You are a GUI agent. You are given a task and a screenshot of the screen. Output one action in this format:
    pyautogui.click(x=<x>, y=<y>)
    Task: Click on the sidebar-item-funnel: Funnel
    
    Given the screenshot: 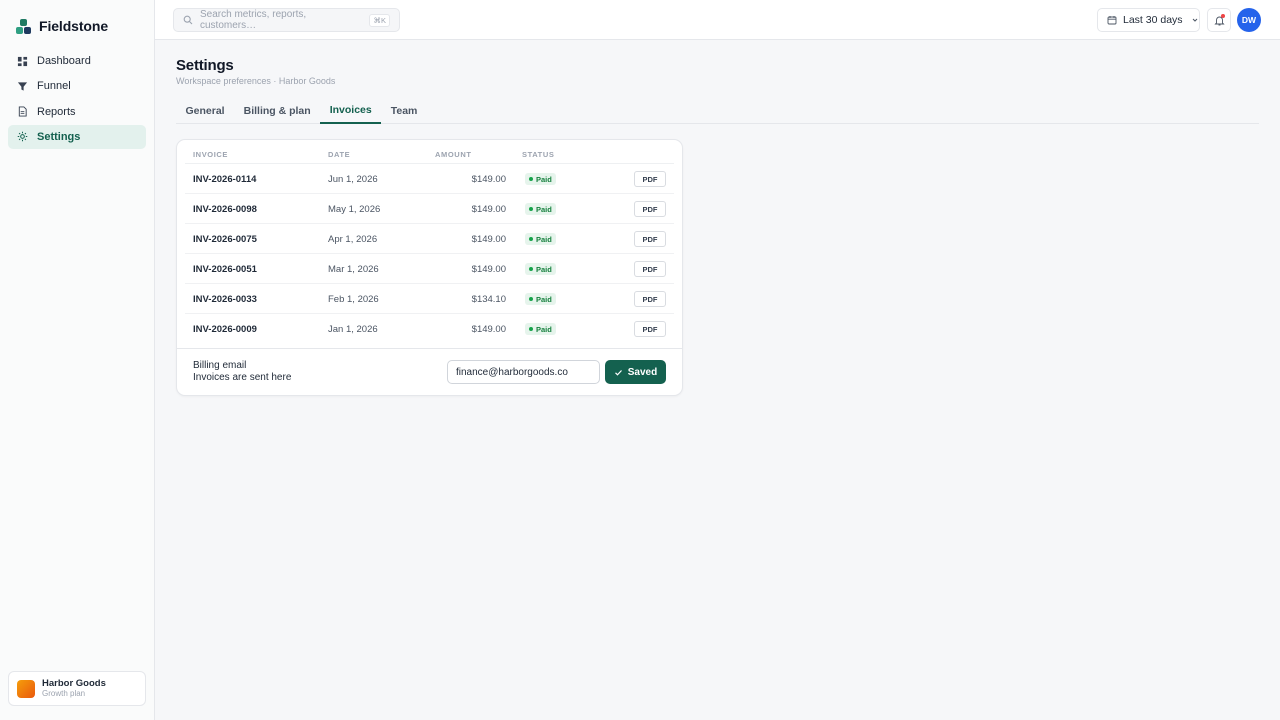 What is the action you would take?
    pyautogui.click(x=77, y=86)
    